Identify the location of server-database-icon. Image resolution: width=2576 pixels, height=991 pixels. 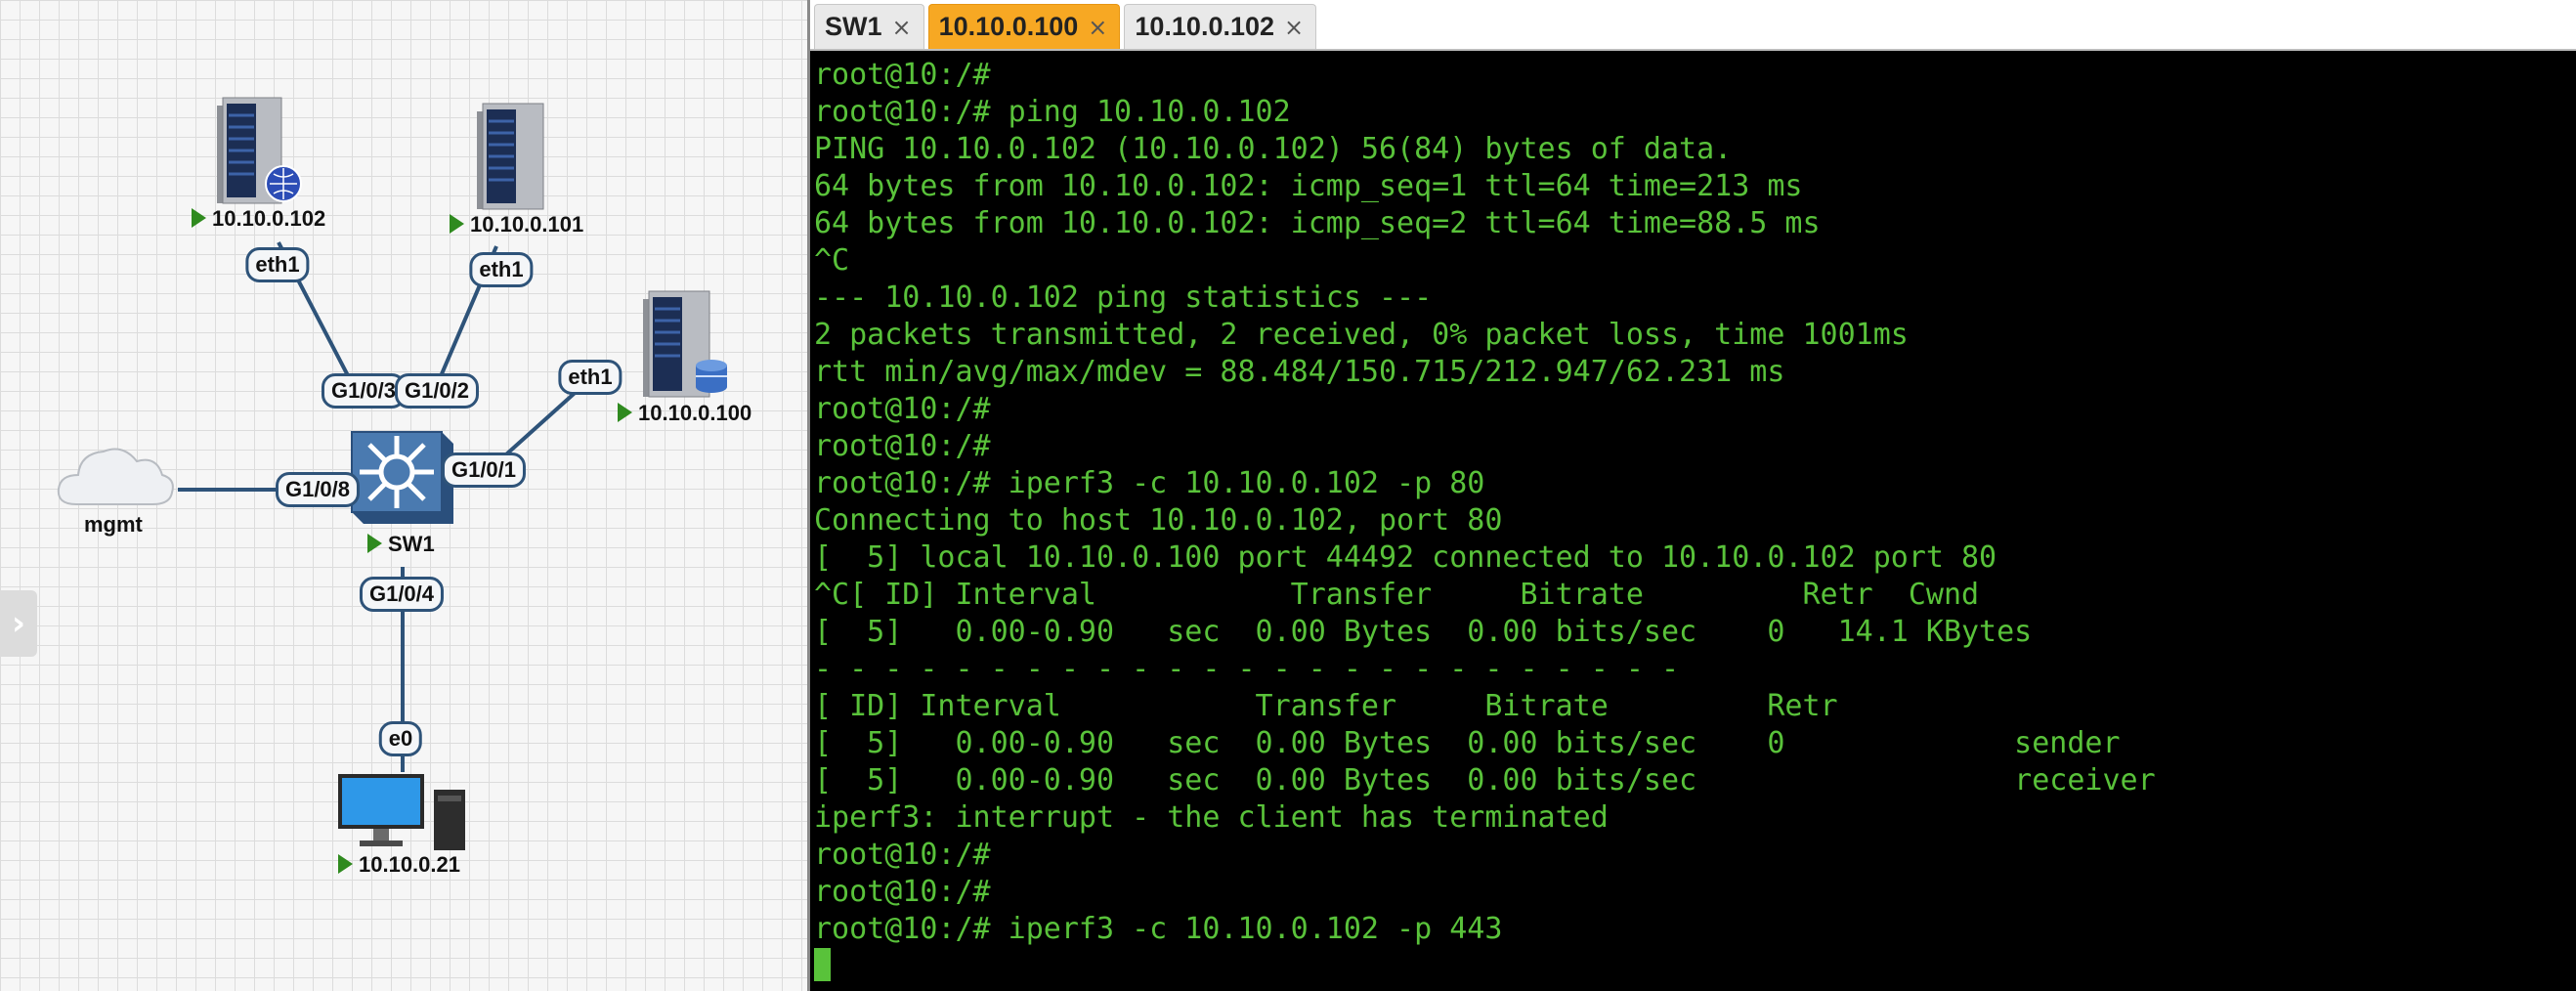
(685, 344).